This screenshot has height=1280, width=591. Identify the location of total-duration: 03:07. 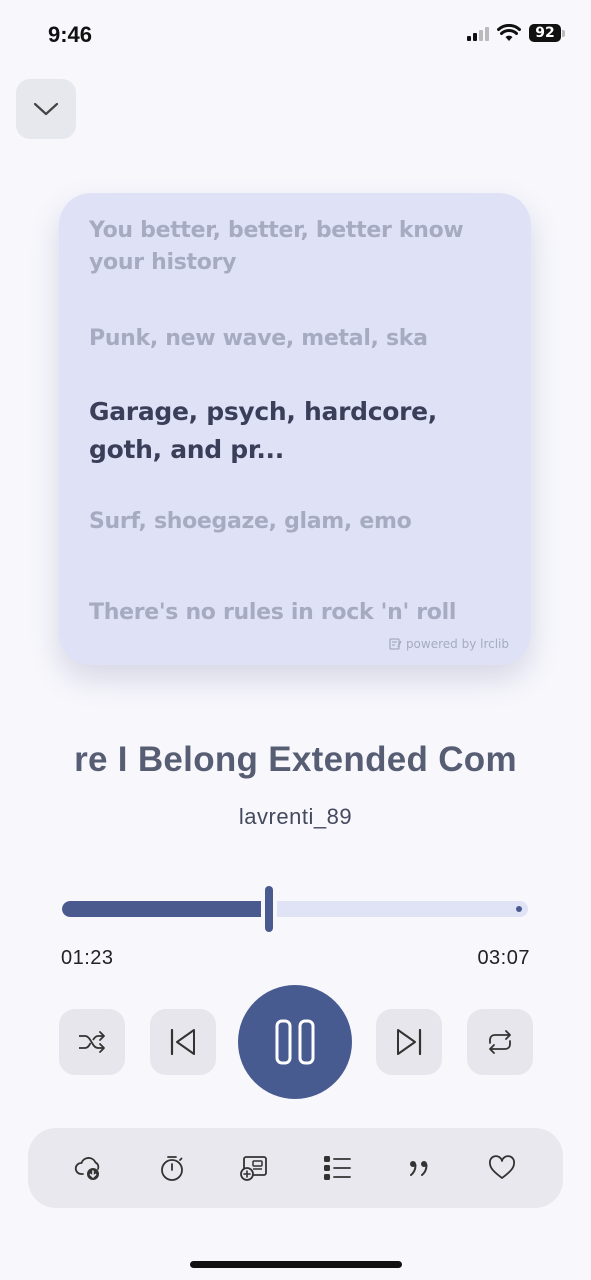
(503, 958).